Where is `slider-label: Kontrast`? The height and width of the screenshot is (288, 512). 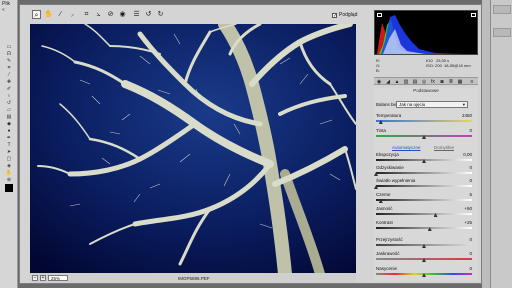
slider-label: Kontrast is located at coordinates (384, 222).